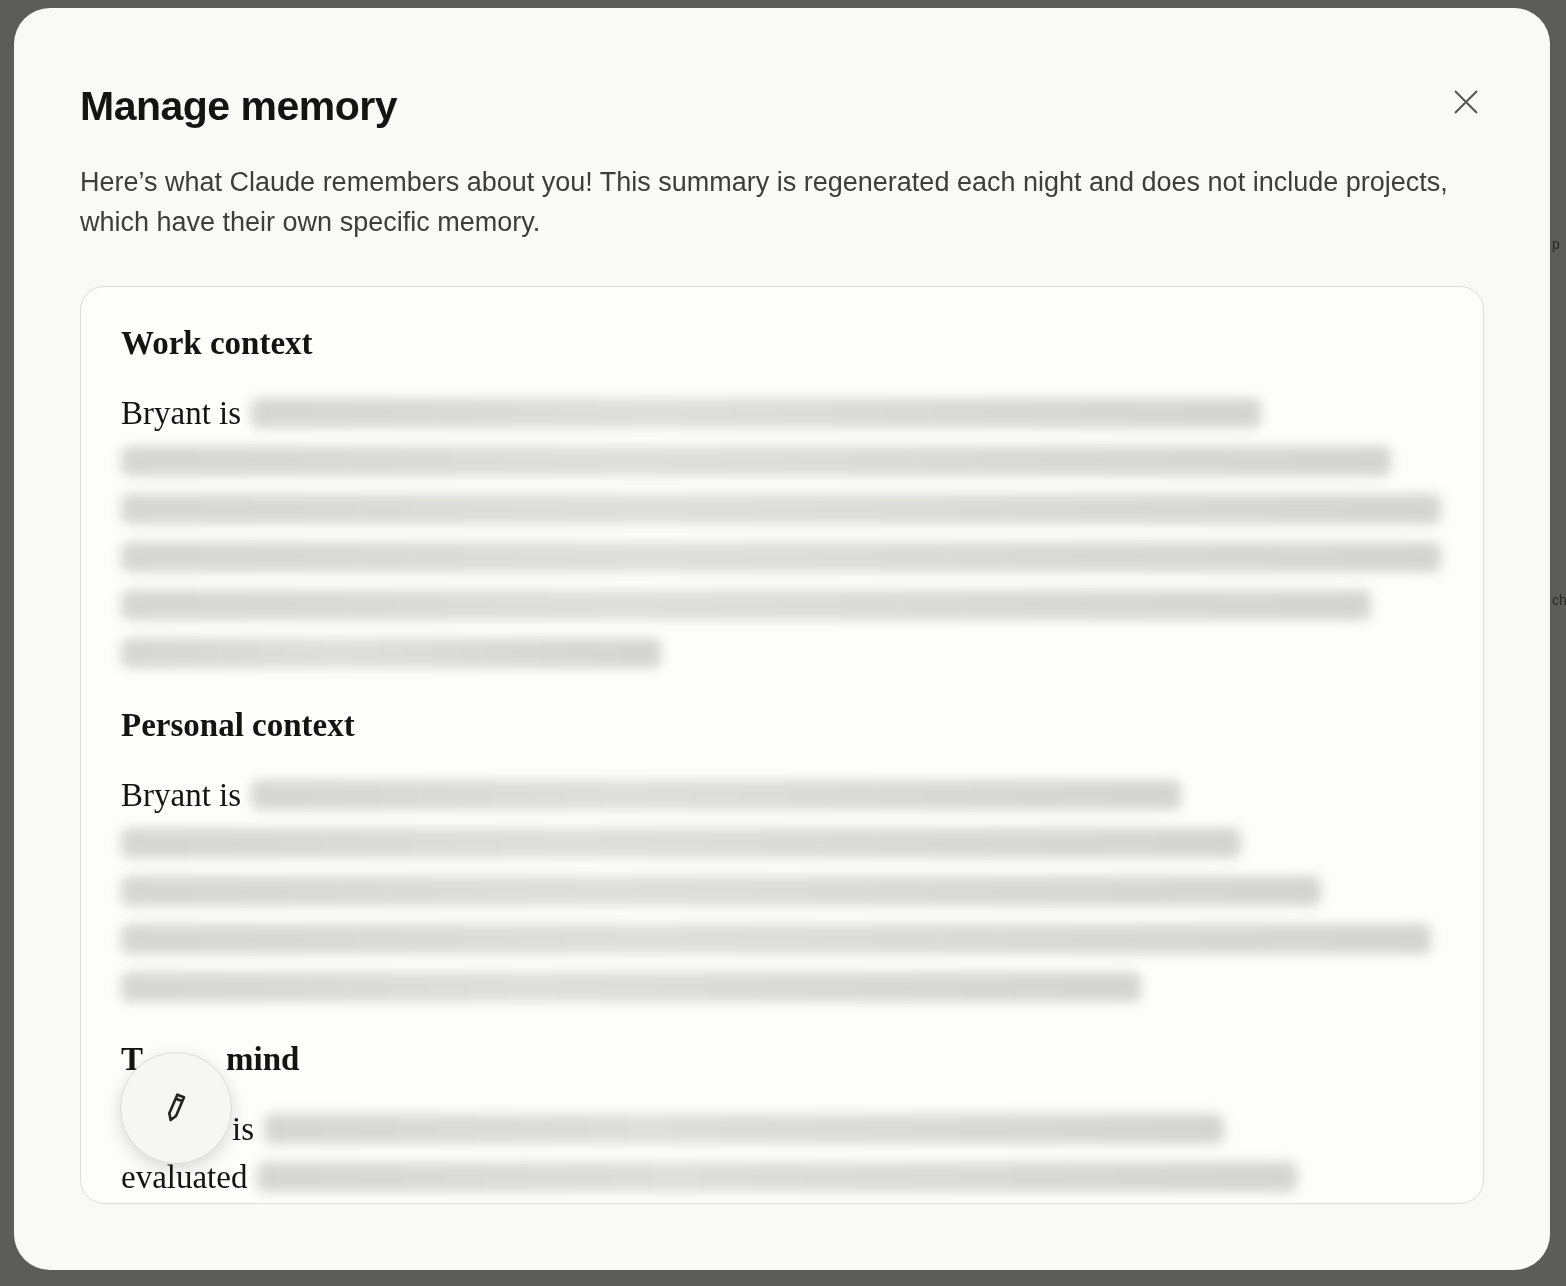  Describe the element at coordinates (263, 1059) in the screenshot. I see `section-heading: mind` at that location.